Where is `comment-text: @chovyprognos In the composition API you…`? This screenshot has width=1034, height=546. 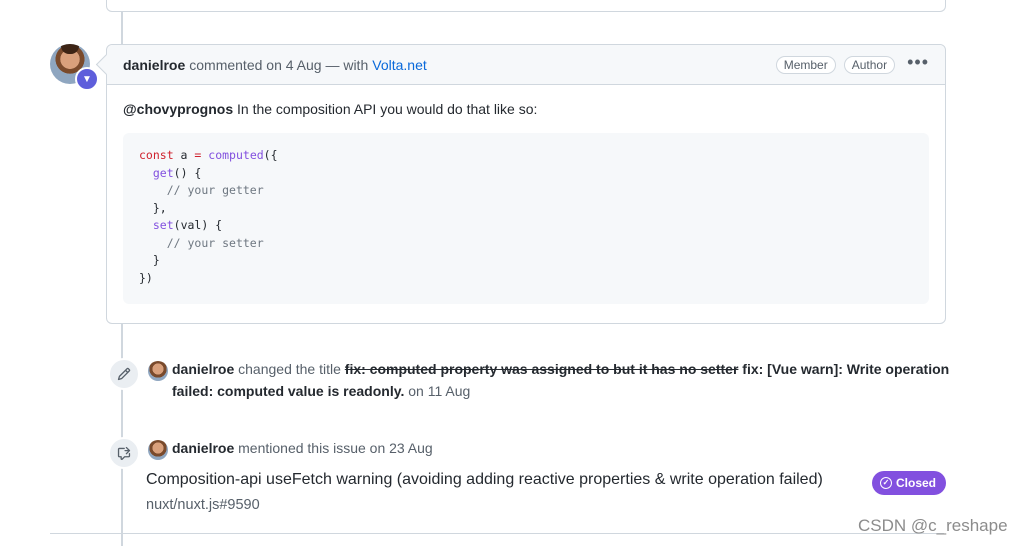
comment-text: @chovyprognos In the composition API you… is located at coordinates (526, 109).